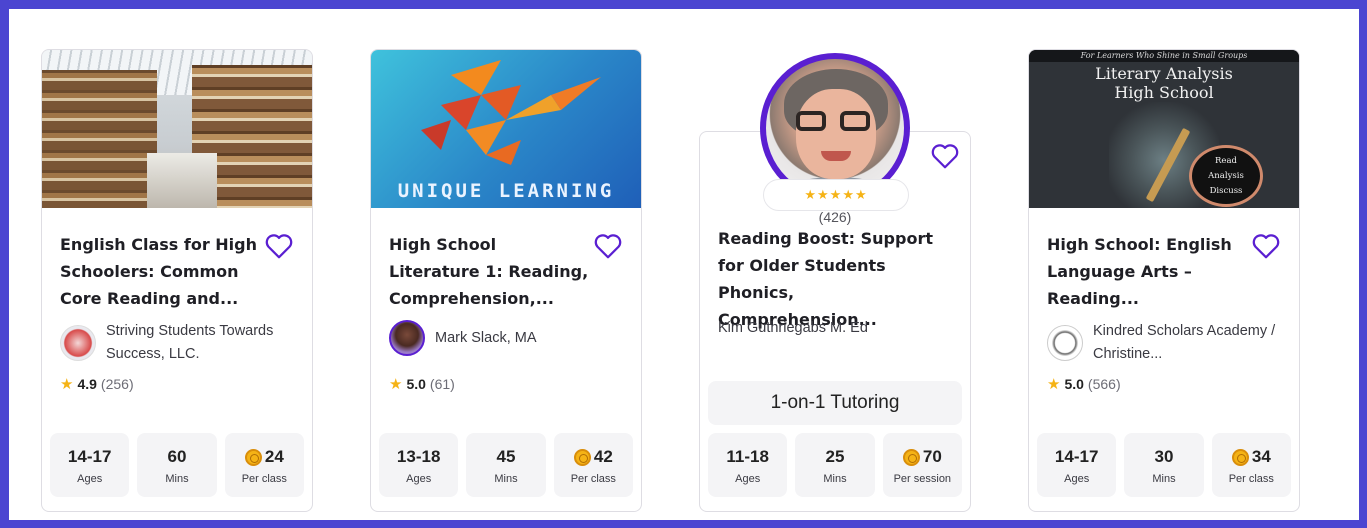 The height and width of the screenshot is (528, 1367). I want to click on class-stats: 14-17 Ages 30 Mins 34 Per class, so click(1164, 465).